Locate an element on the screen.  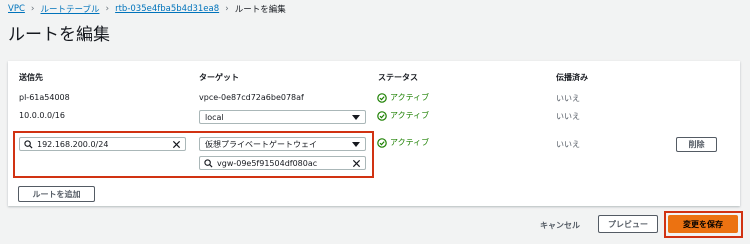
target-search-input: vgw-09e5f91504df080ac is located at coordinates (282, 163).